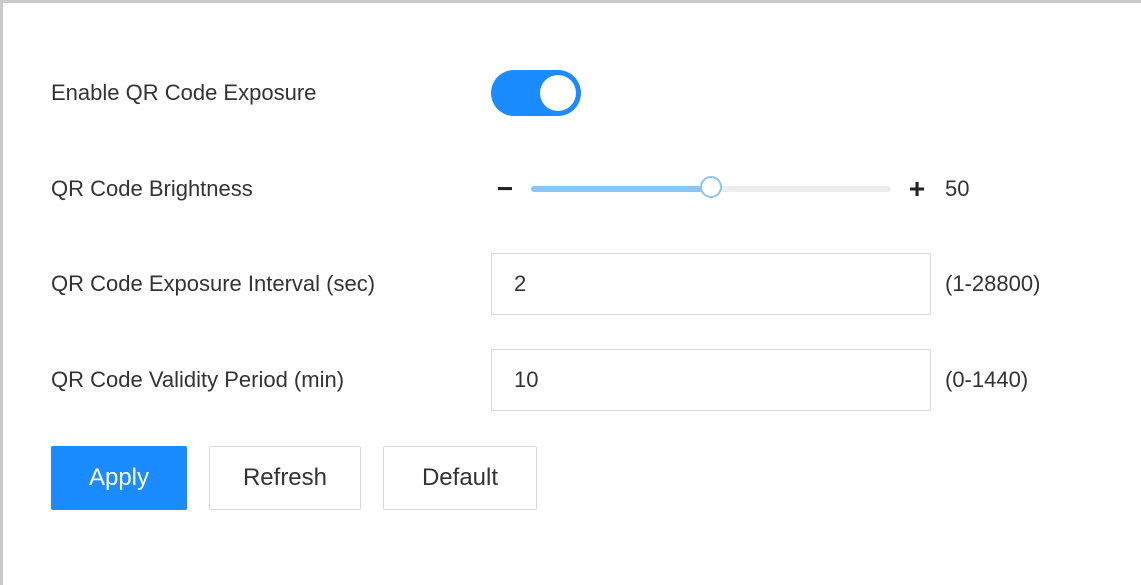 The image size is (1141, 585). Describe the element at coordinates (711, 380) in the screenshot. I see `validity-period-input` at that location.